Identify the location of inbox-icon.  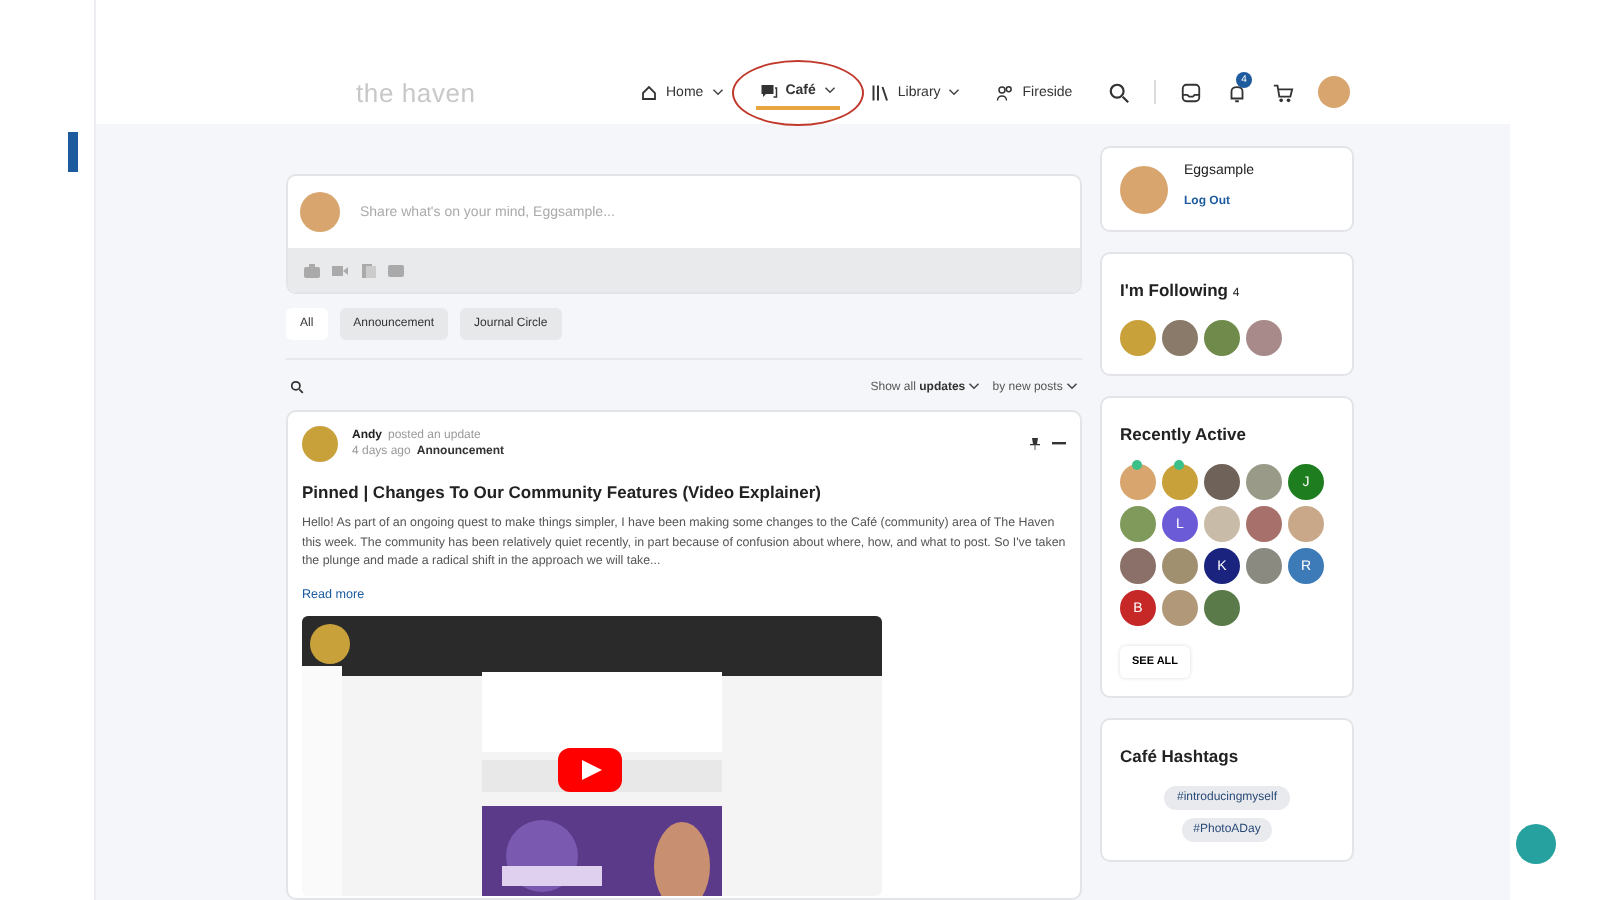
(1191, 92).